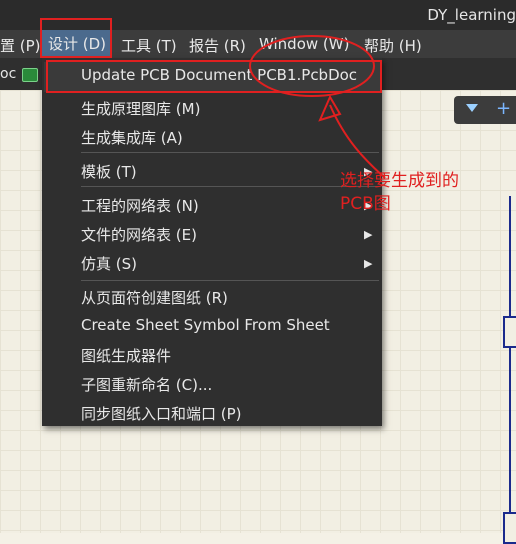  I want to click on annotation-arrow-head, so click(330, 108).